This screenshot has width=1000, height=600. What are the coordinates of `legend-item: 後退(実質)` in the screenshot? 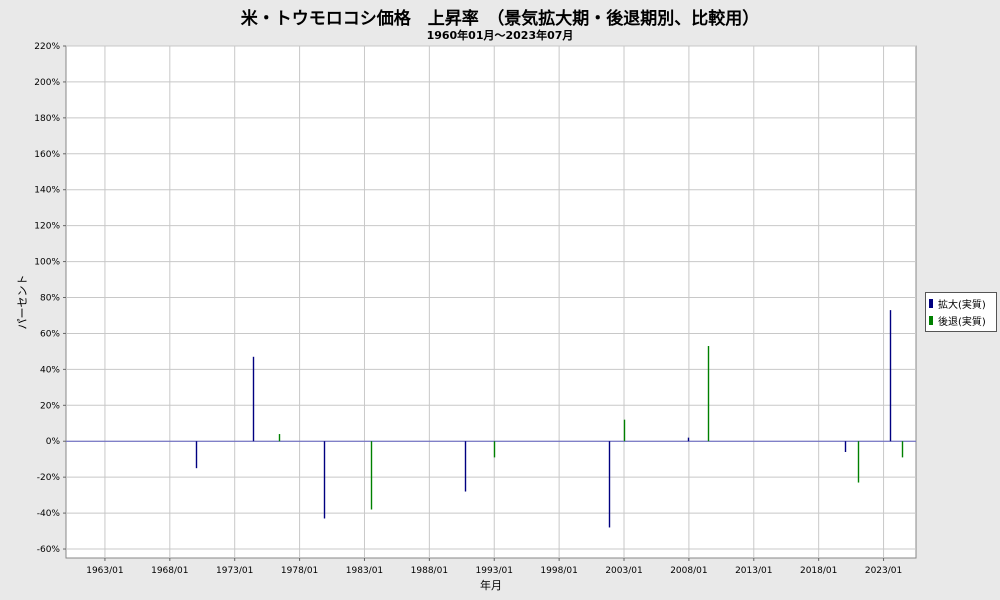 It's located at (961, 320).